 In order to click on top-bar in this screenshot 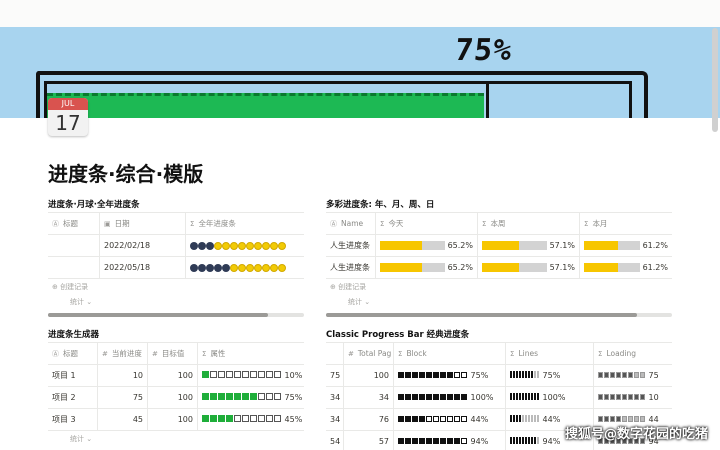, I will do `click(360, 13)`.